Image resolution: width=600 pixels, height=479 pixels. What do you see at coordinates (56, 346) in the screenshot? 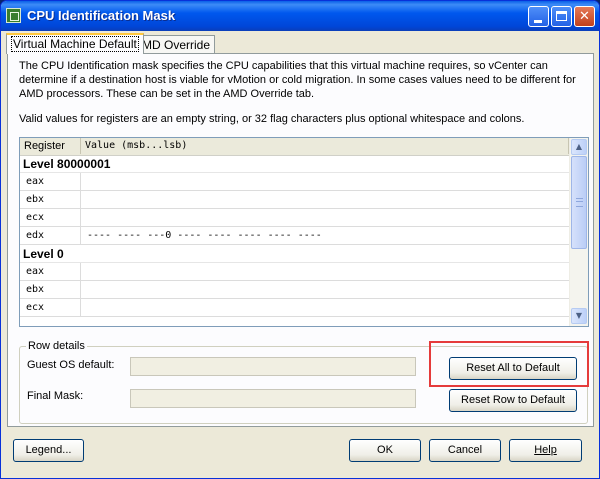
I see `row-details-legend: Row details` at bounding box center [56, 346].